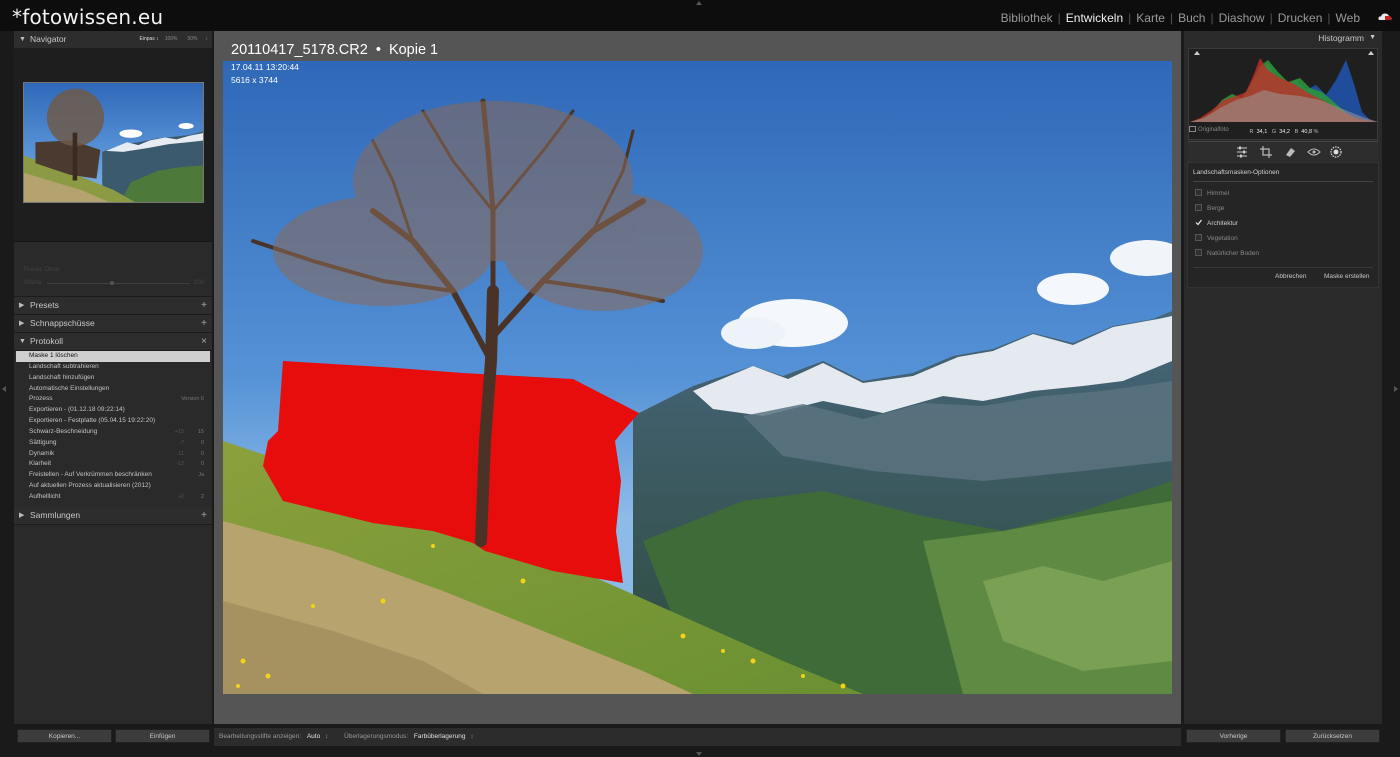 Image resolution: width=1400 pixels, height=757 pixels. What do you see at coordinates (113, 342) in the screenshot?
I see `history-header: ▼ Protokoll ×` at bounding box center [113, 342].